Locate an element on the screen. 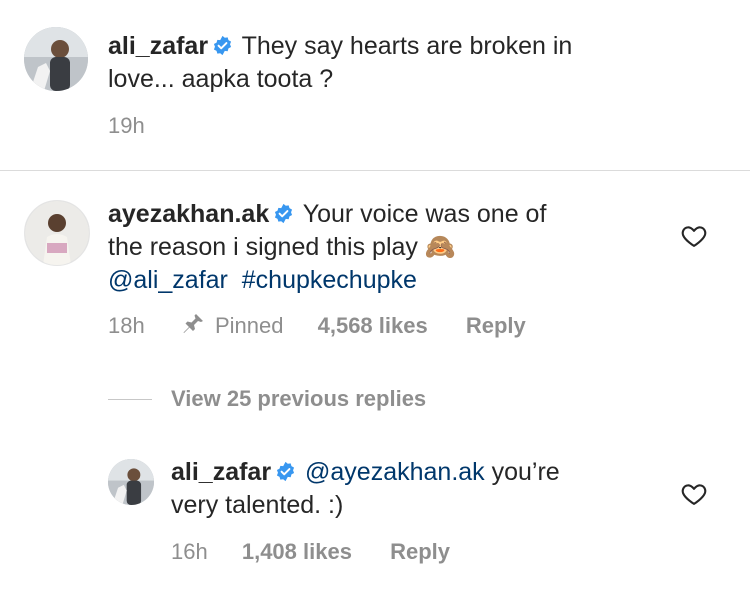 Image resolution: width=750 pixels, height=601 pixels. caption-timestamp: 19h is located at coordinates (126, 125).